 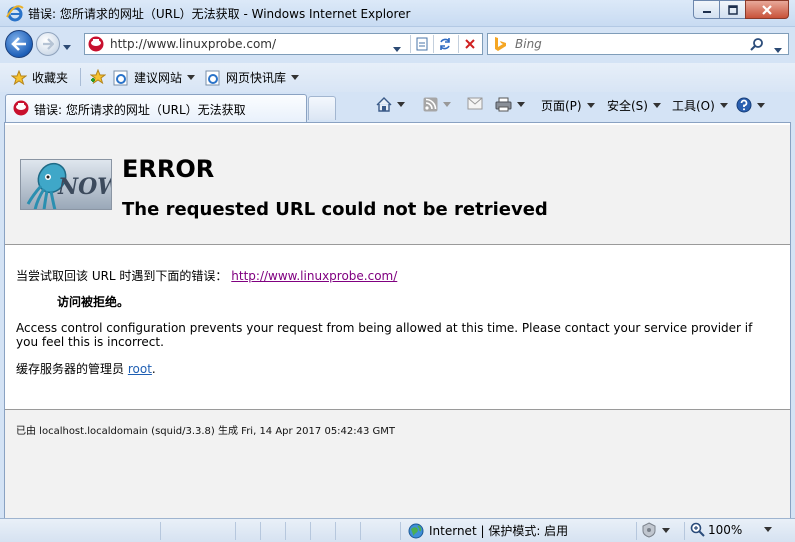 I want to click on mail-icon, so click(x=475, y=103).